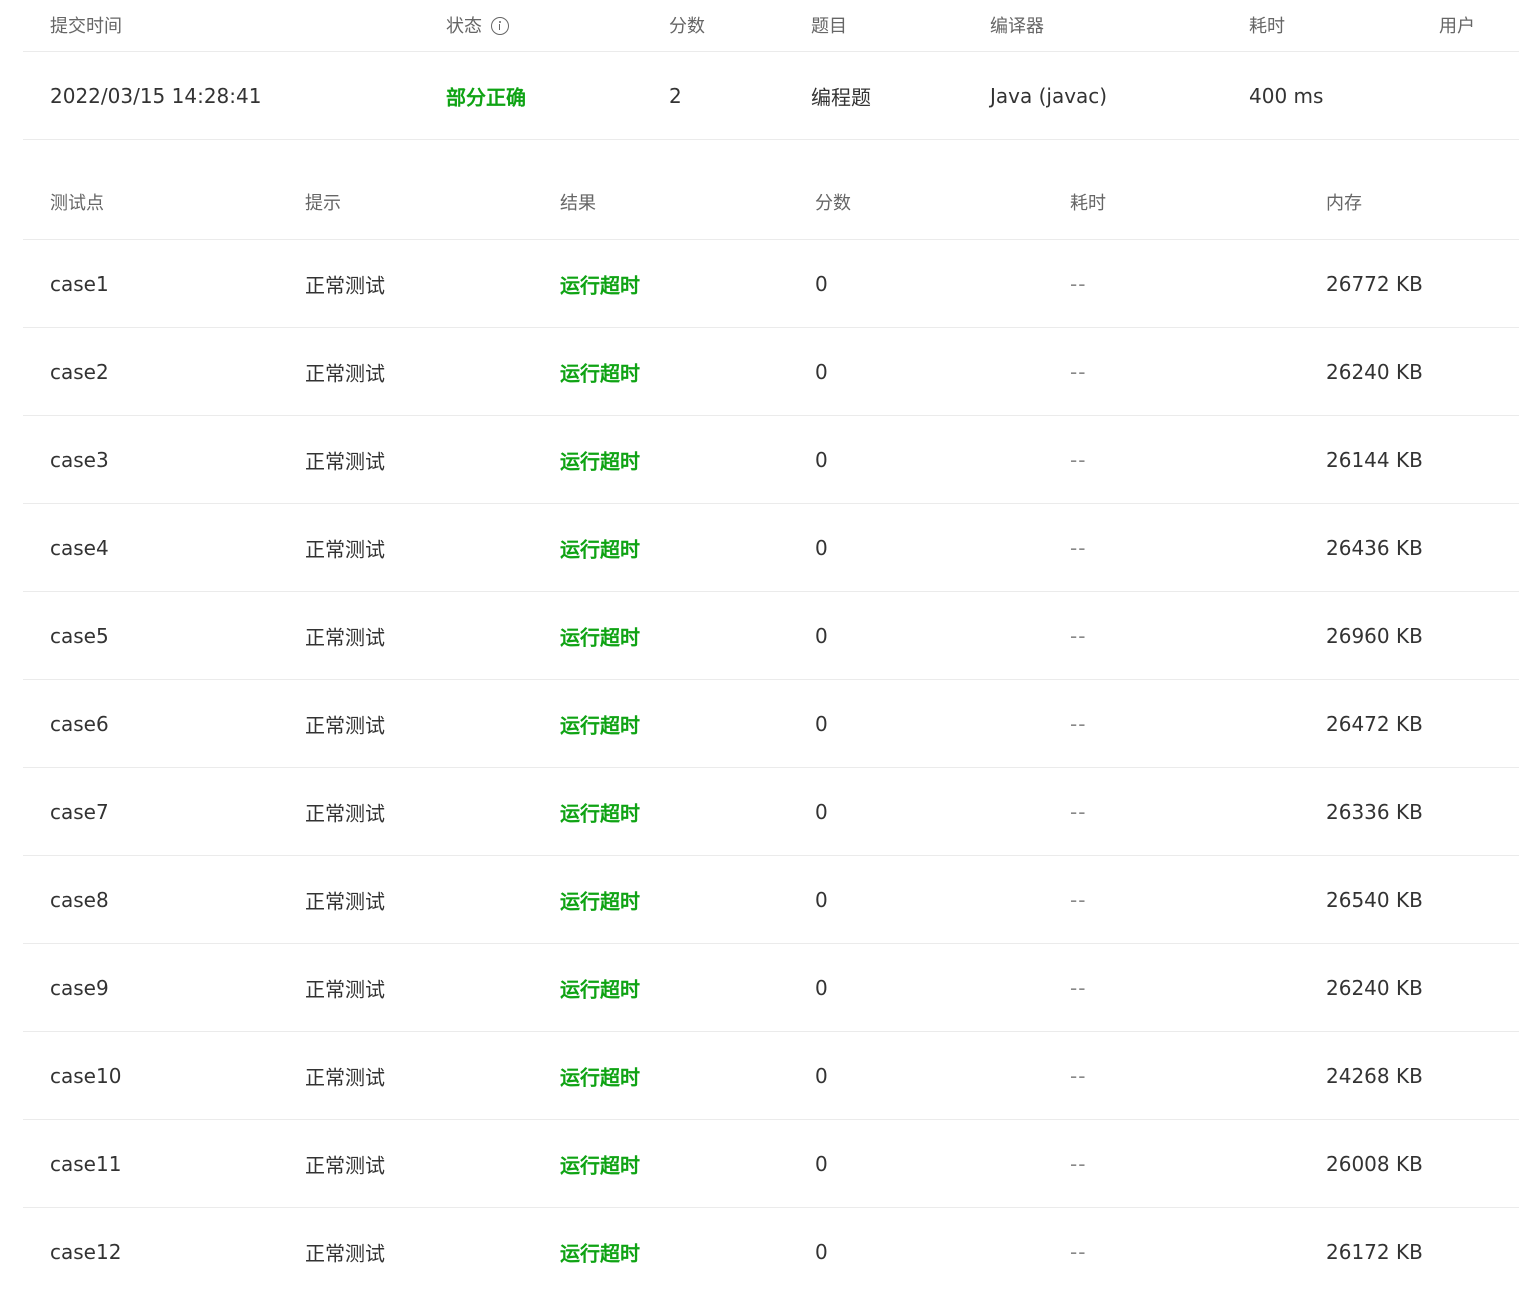 Image resolution: width=1519 pixels, height=1295 pixels. Describe the element at coordinates (771, 190) in the screenshot. I see `case-header-row: 测试点 提示 结果 分数 耗时 内存` at that location.